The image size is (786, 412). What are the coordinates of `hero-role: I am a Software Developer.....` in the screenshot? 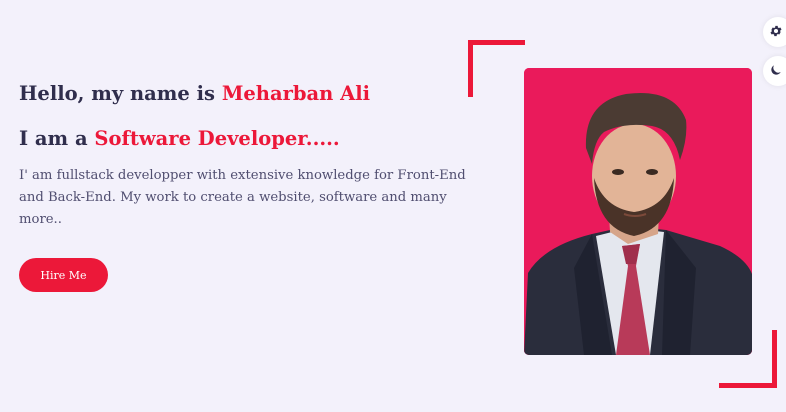 It's located at (179, 138).